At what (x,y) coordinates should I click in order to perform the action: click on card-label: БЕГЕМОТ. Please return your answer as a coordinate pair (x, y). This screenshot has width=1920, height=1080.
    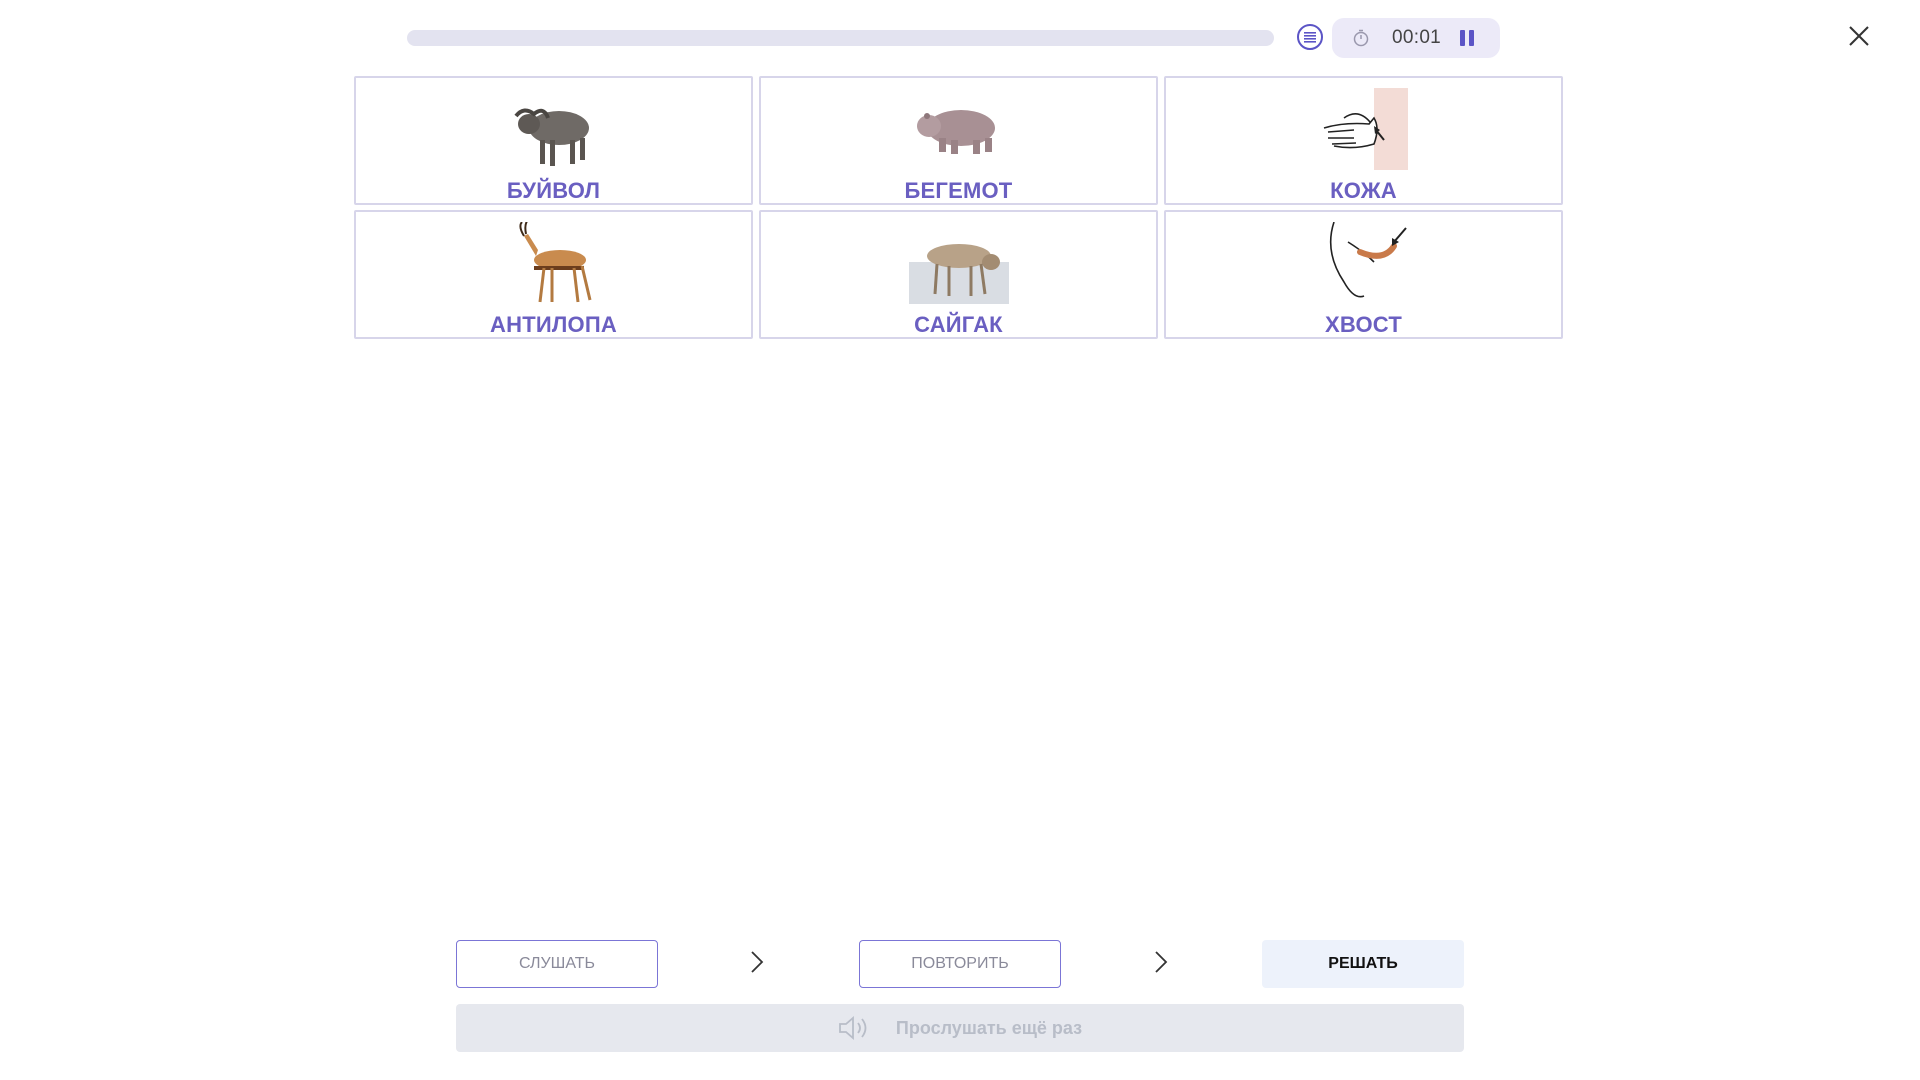
    Looking at the image, I should click on (958, 190).